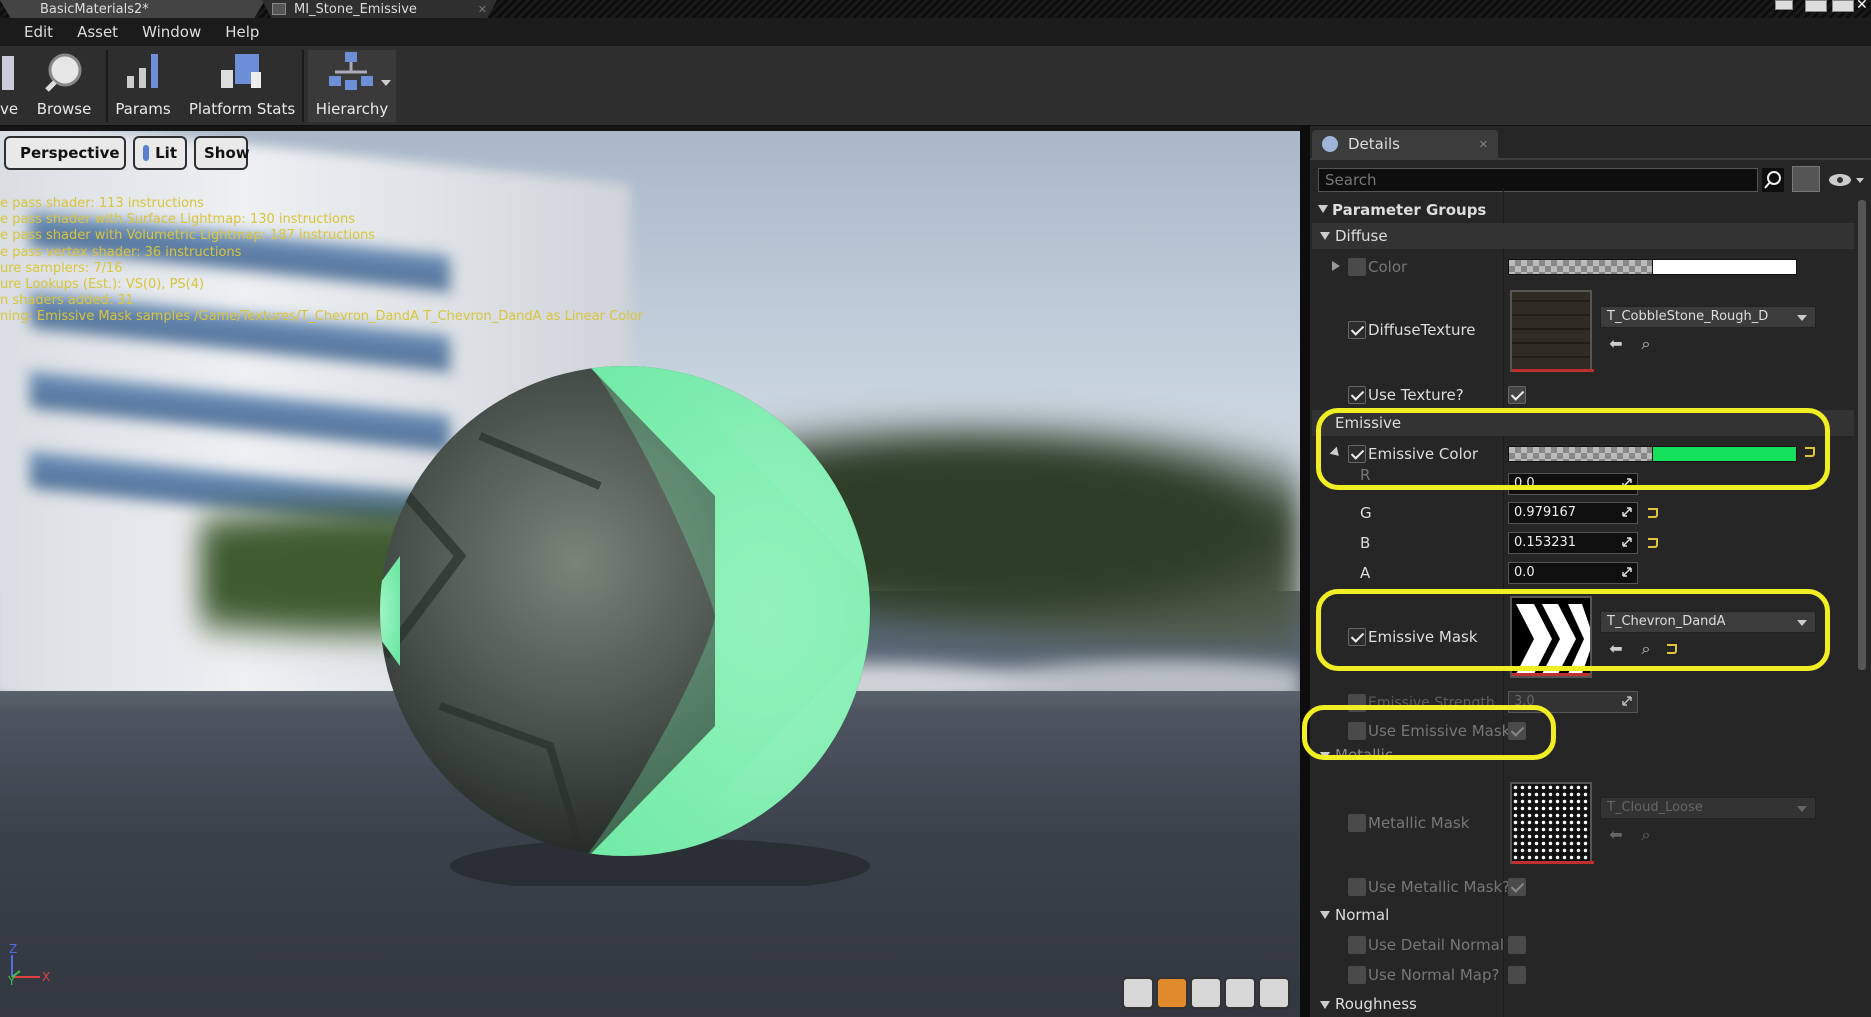  What do you see at coordinates (1206, 993) in the screenshot?
I see `plane-preview-button` at bounding box center [1206, 993].